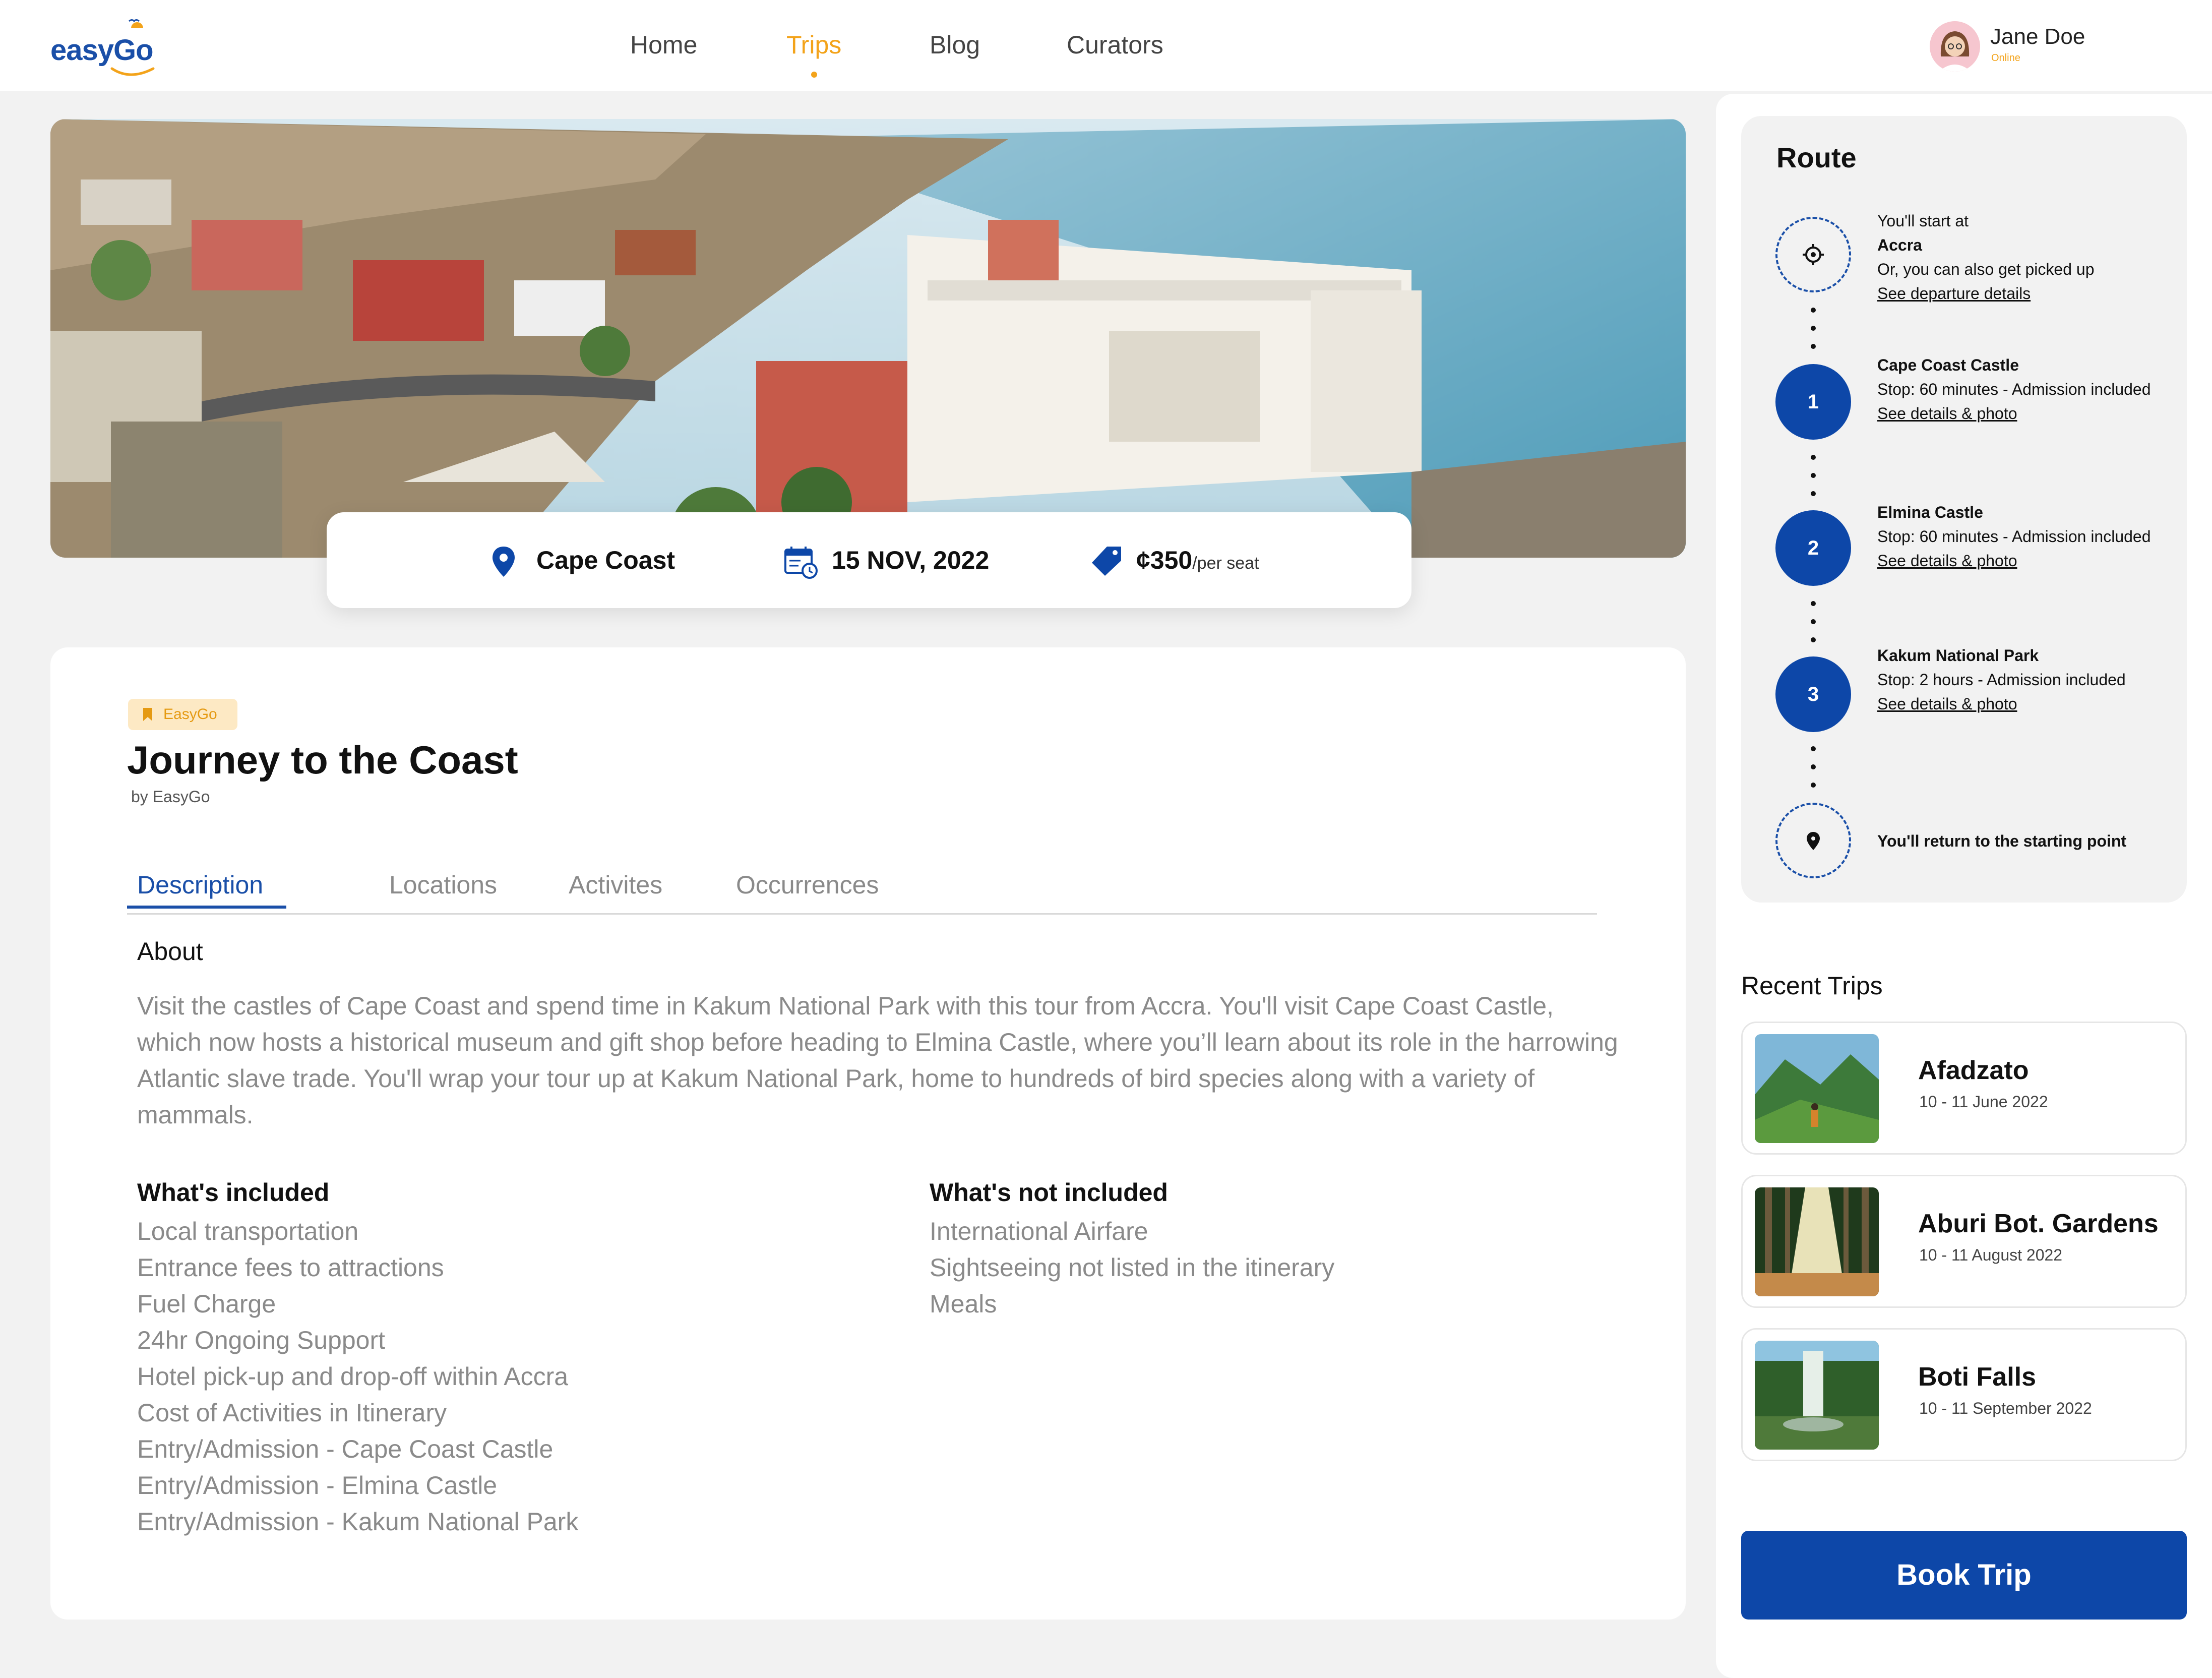 The height and width of the screenshot is (1678, 2212). I want to click on price-unit: /per seat, so click(1225, 563).